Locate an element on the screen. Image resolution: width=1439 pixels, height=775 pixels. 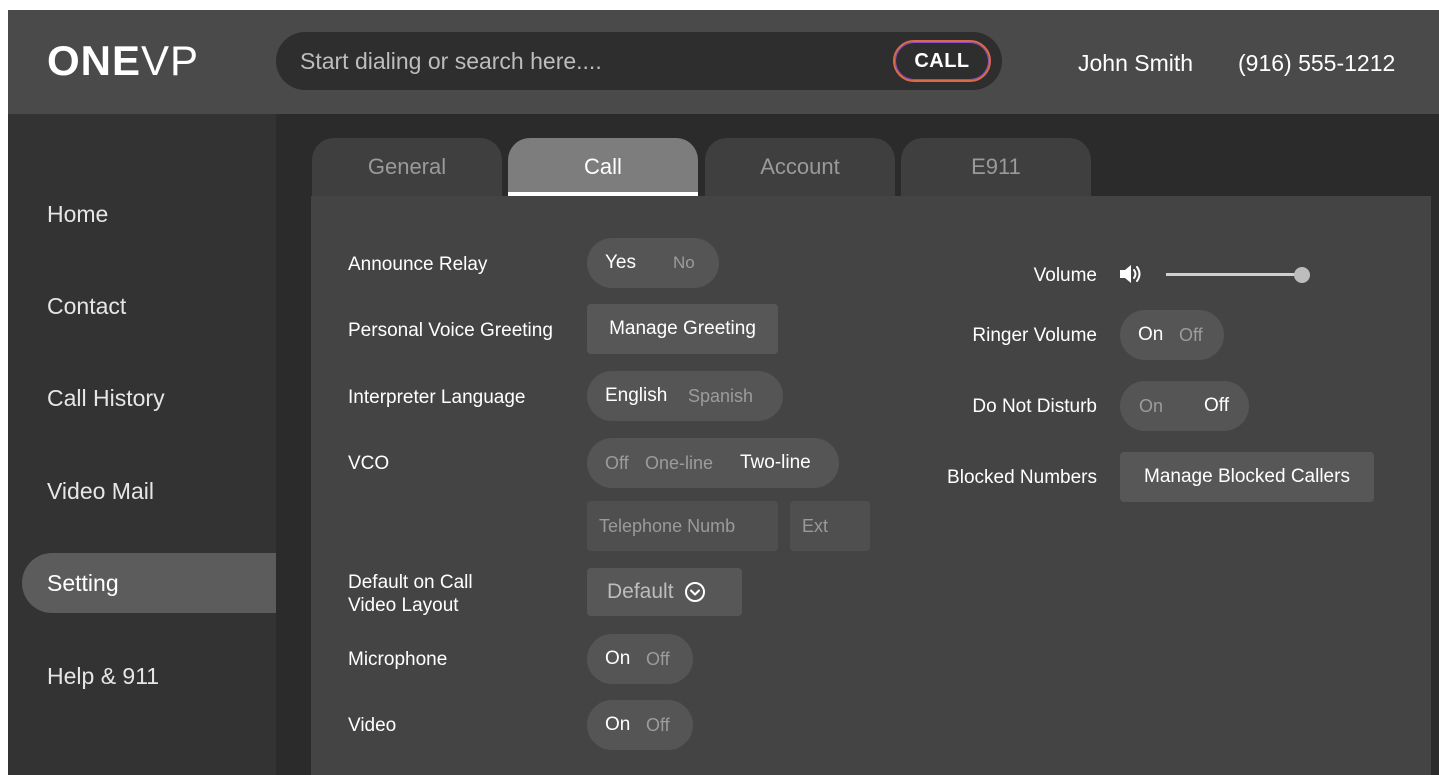
volume-slider-track is located at coordinates (1234, 274).